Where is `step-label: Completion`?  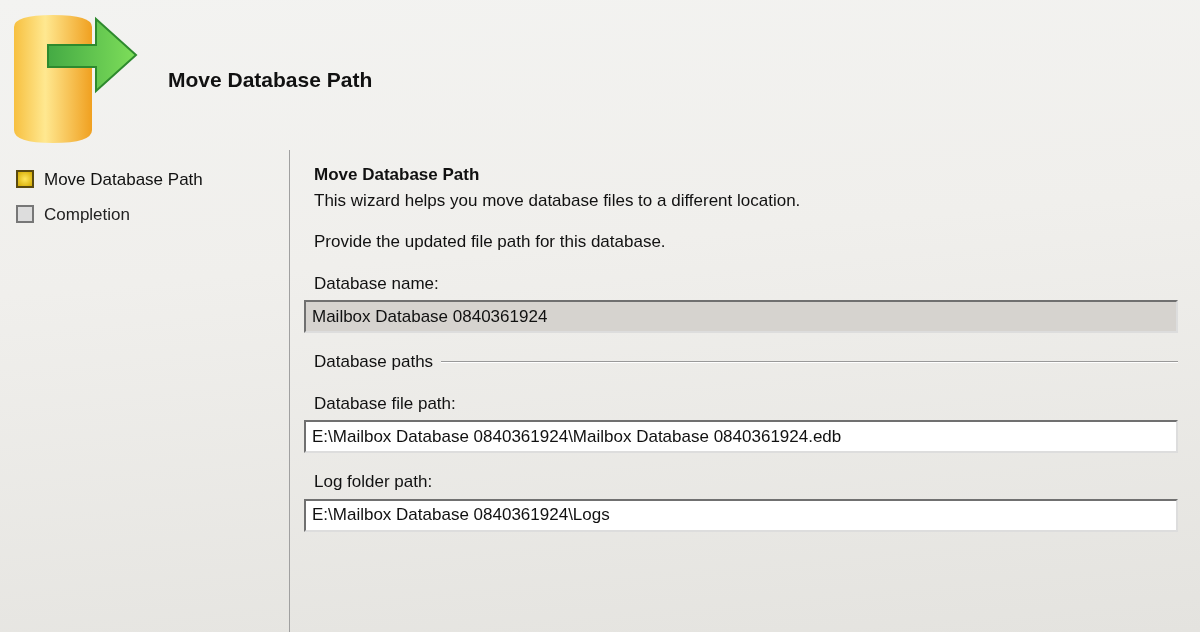 step-label: Completion is located at coordinates (87, 214).